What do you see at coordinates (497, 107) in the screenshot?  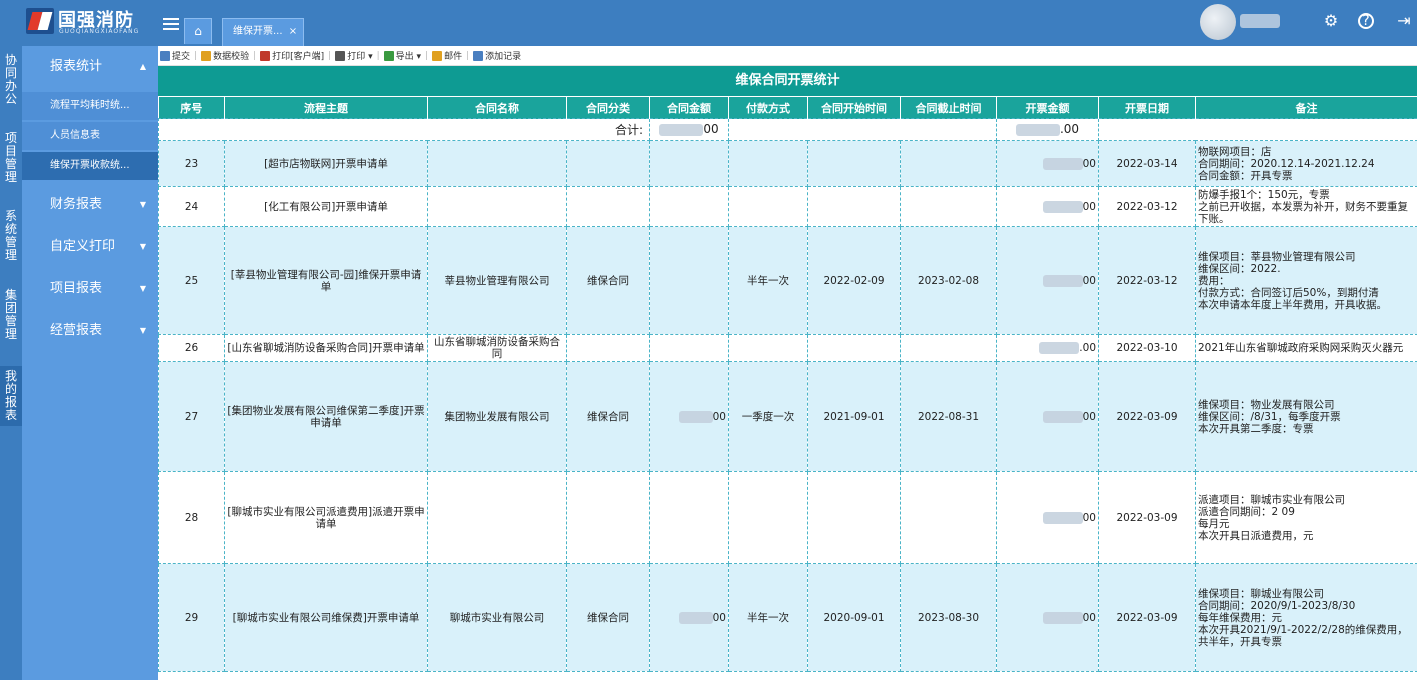 I see `column-header: 合同名称` at bounding box center [497, 107].